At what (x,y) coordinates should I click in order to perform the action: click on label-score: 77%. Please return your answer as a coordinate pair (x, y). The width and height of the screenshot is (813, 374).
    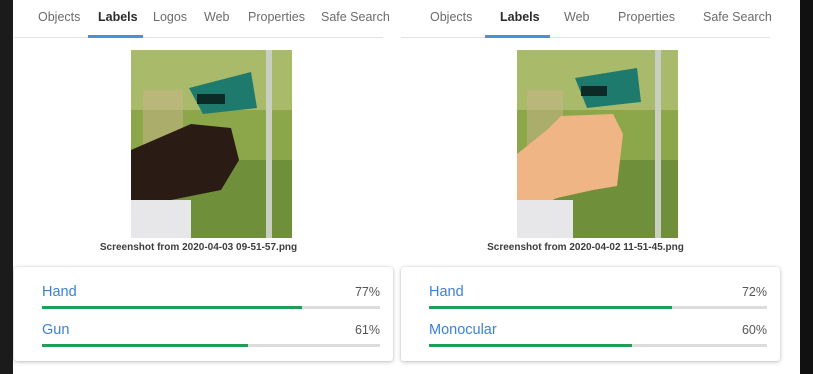
    Looking at the image, I should click on (367, 292).